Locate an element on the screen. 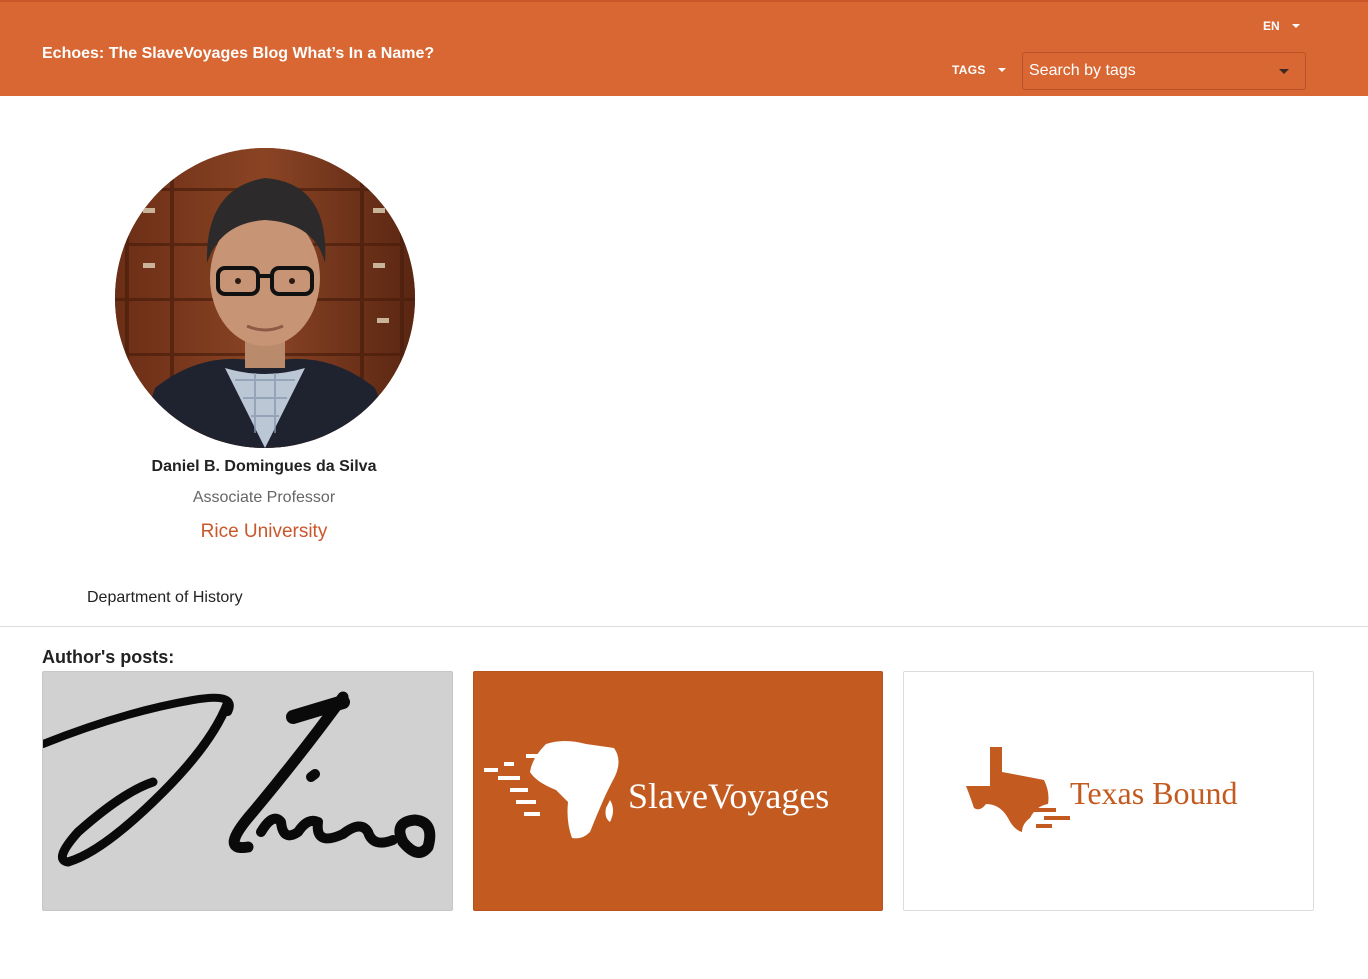 The image size is (1368, 979). author-university-link: Rice University is located at coordinates (264, 532).